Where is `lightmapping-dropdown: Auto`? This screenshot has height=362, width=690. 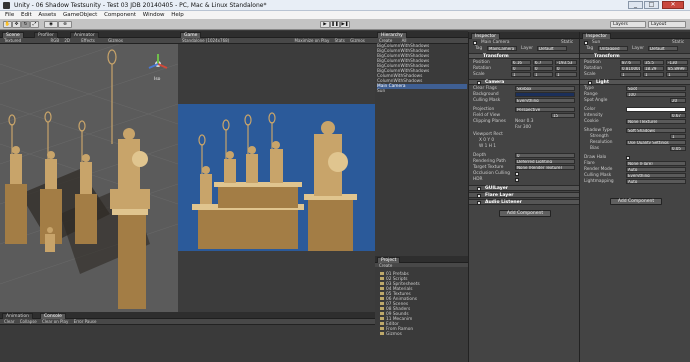 lightmapping-dropdown: Auto is located at coordinates (656, 181).